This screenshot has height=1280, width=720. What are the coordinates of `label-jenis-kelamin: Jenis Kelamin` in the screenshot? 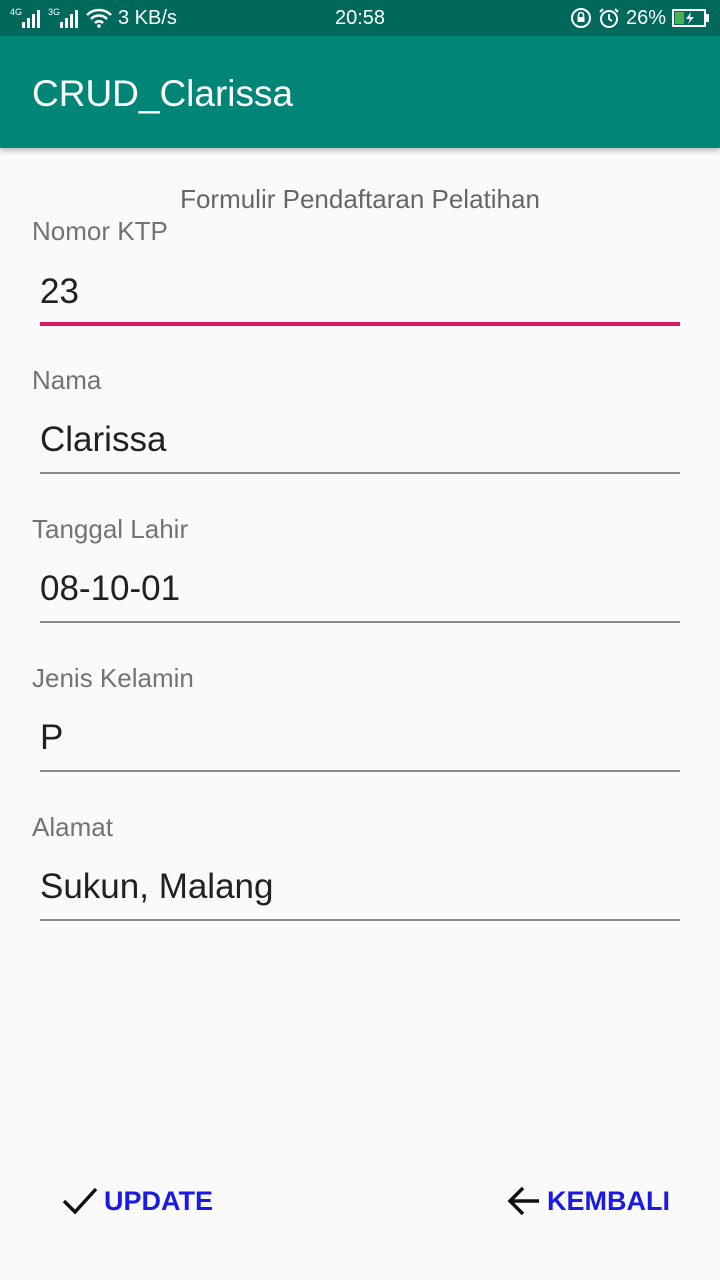 It's located at (113, 678).